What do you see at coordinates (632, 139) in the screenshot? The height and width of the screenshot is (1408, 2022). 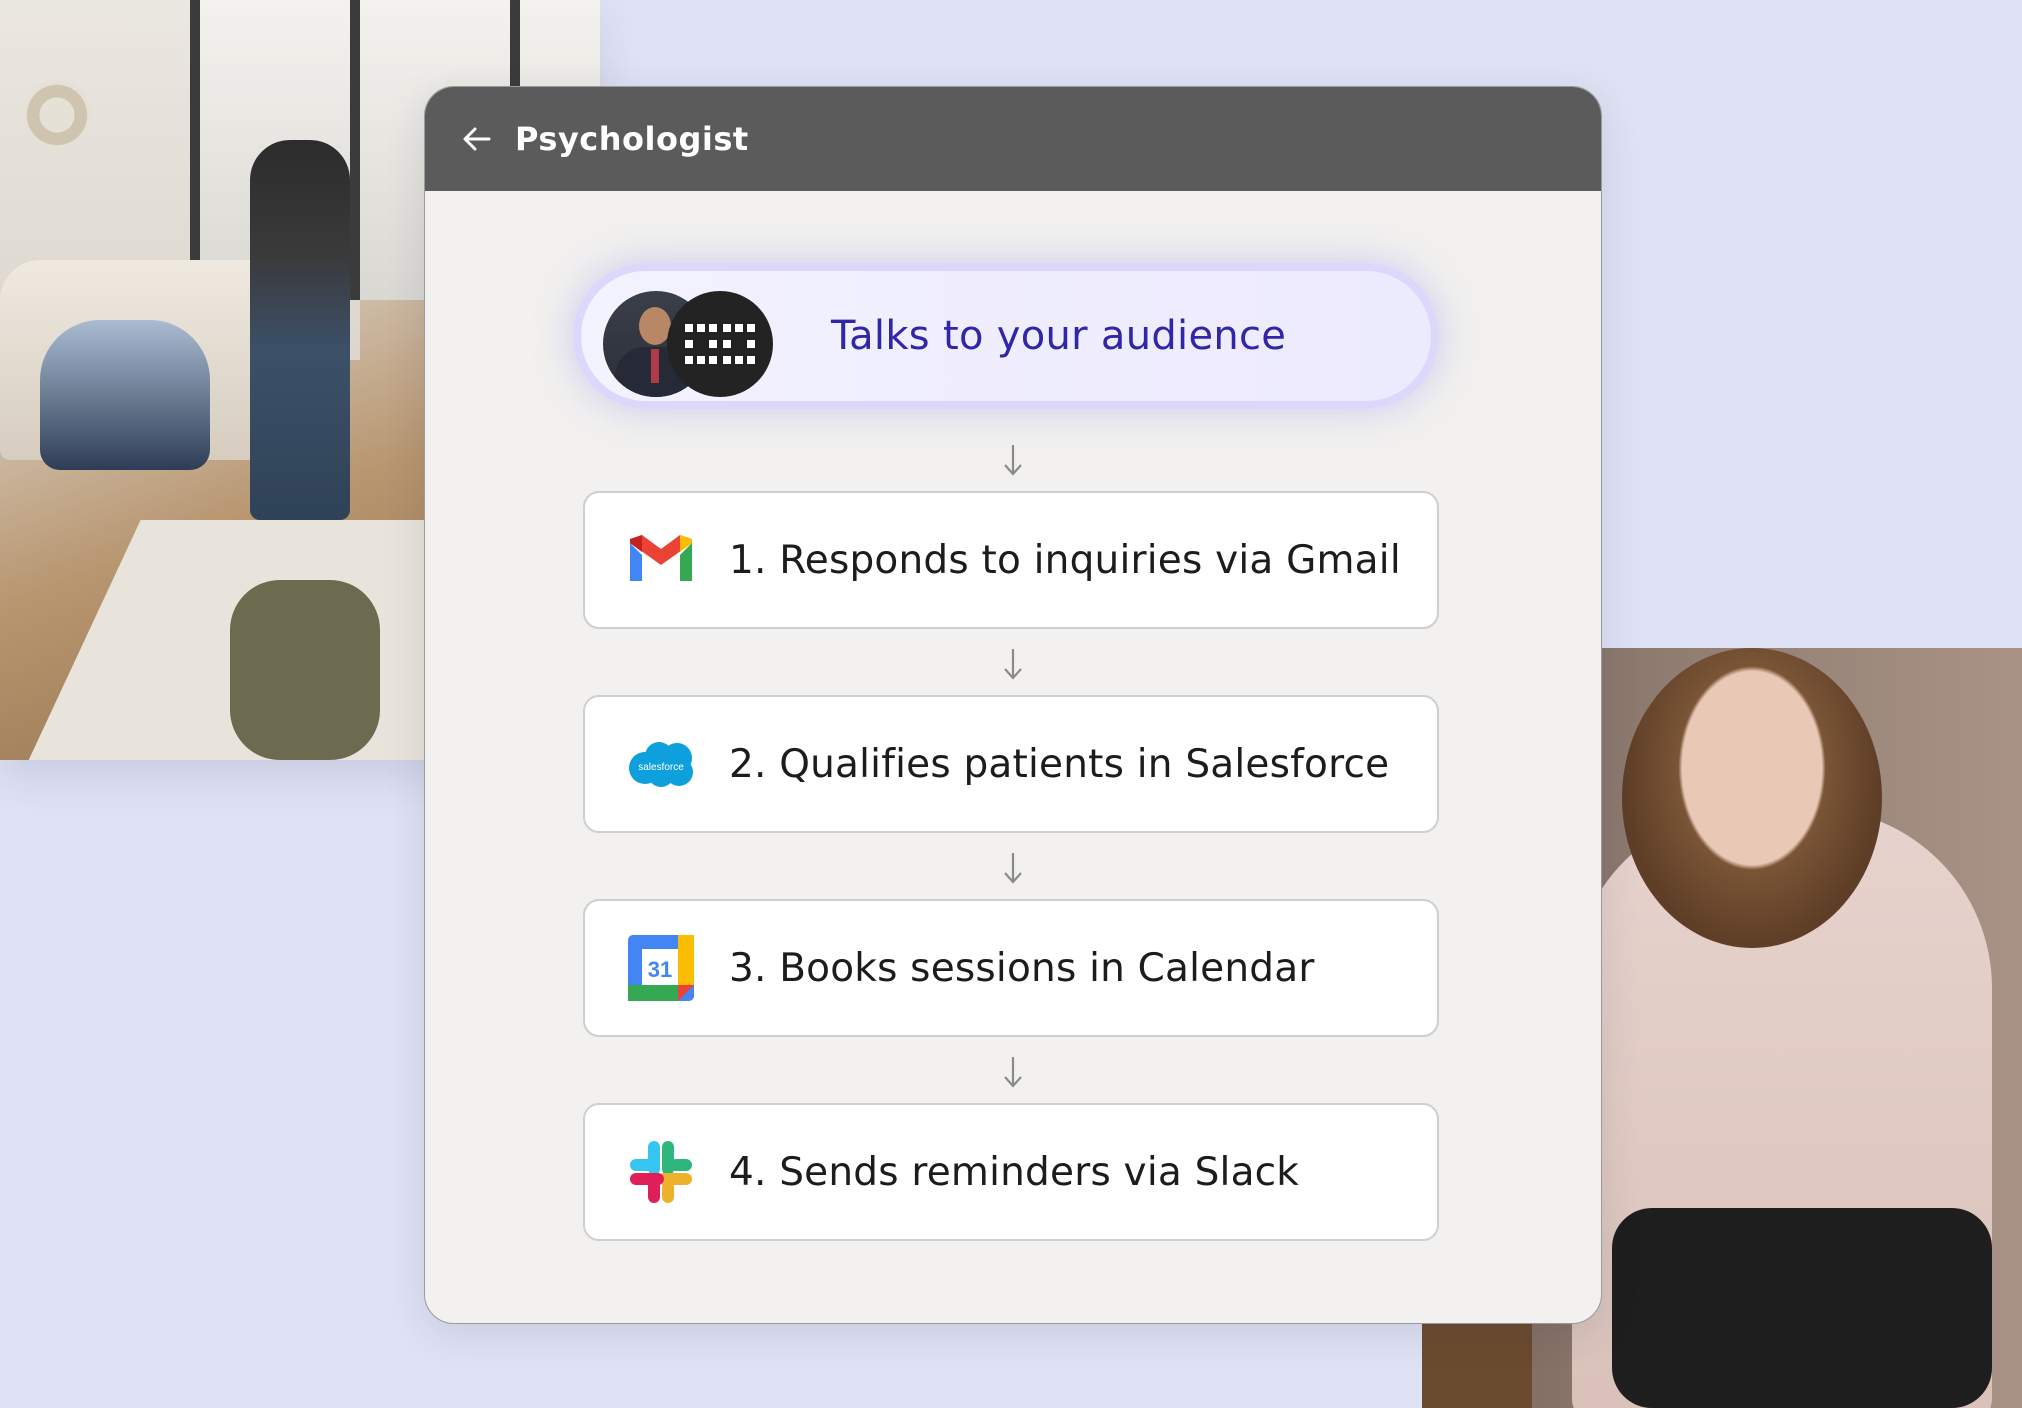 I see `page-title: Psychologist` at bounding box center [632, 139].